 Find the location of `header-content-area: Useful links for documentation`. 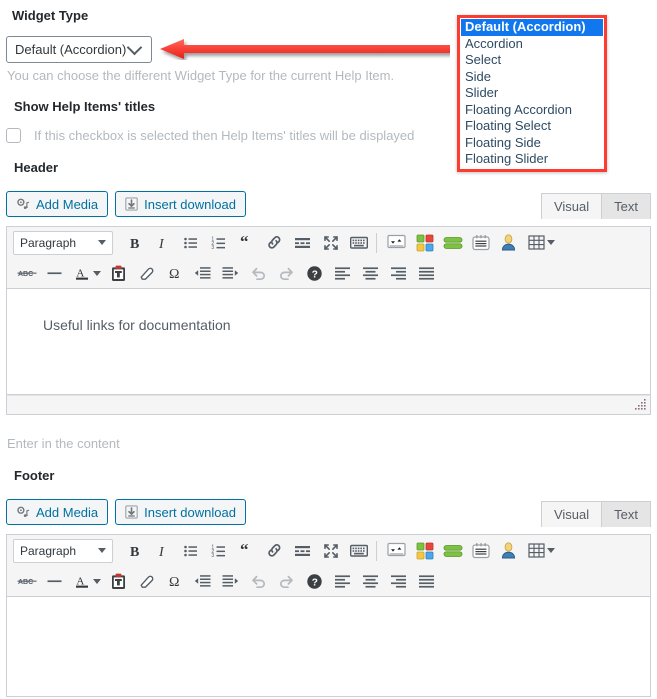

header-content-area: Useful links for documentation is located at coordinates (328, 342).